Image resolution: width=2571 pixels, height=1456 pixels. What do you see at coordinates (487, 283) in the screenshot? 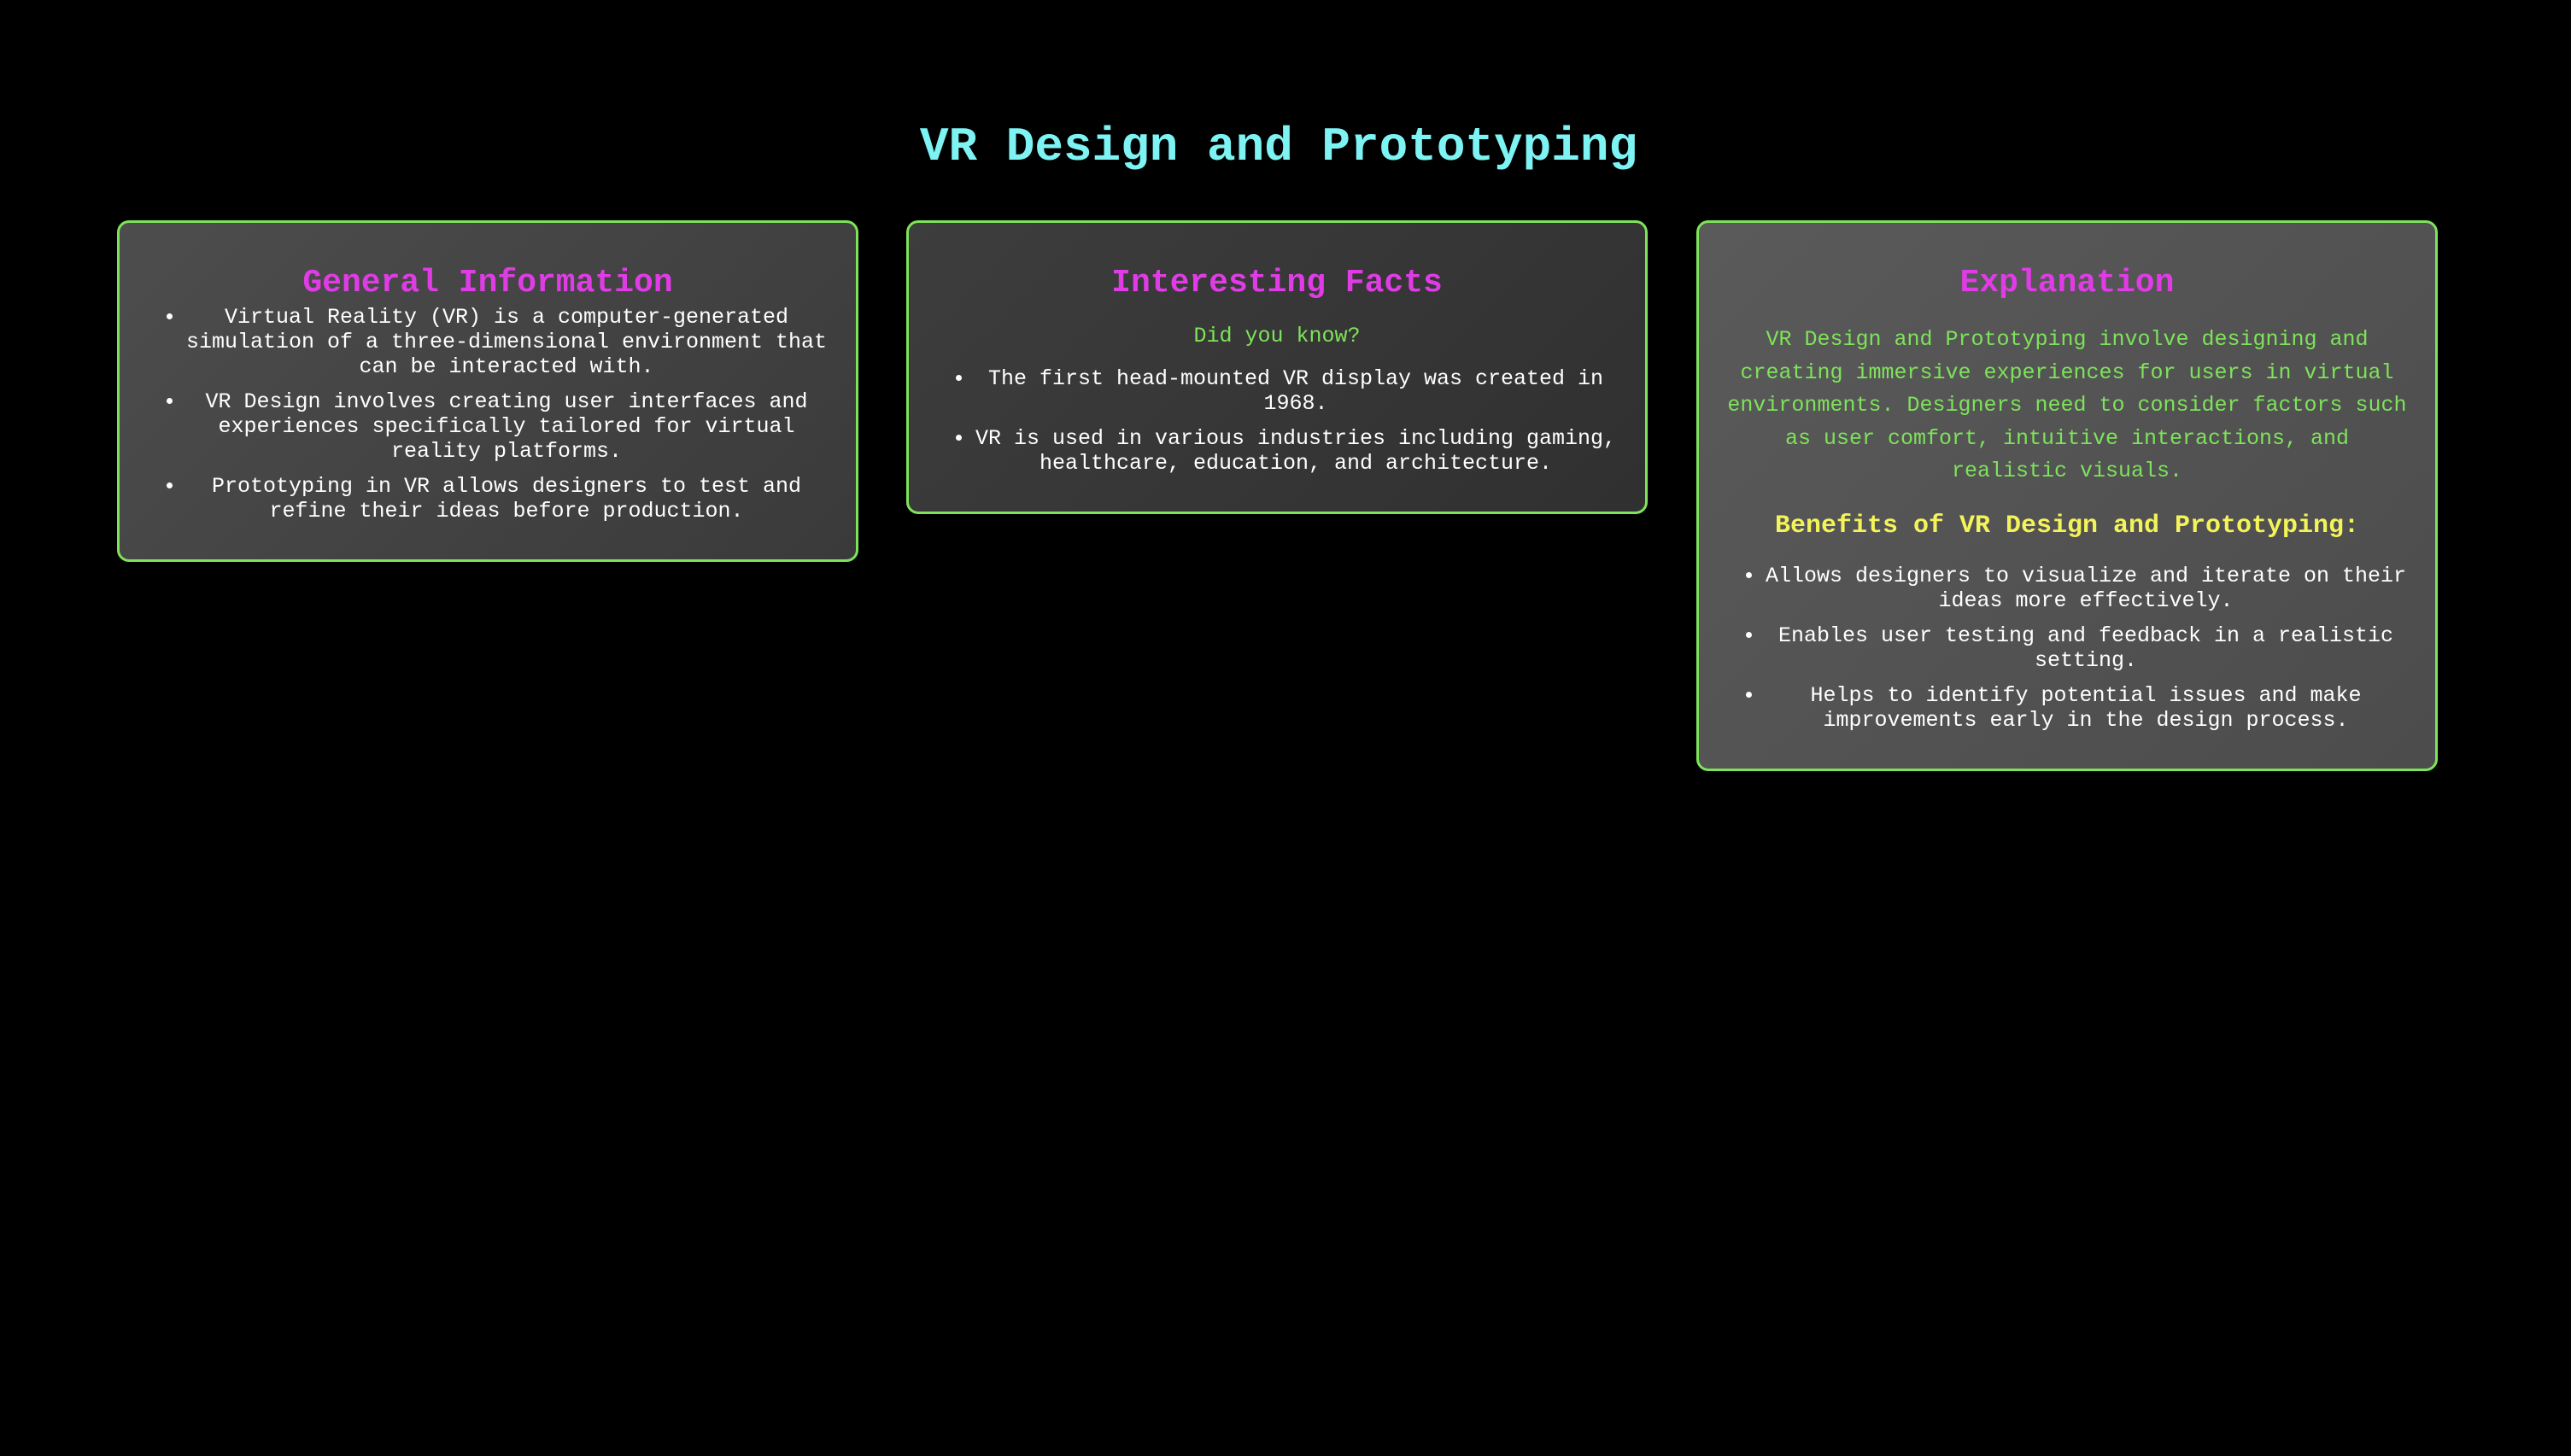
I see `general-information-heading: General Information` at bounding box center [487, 283].